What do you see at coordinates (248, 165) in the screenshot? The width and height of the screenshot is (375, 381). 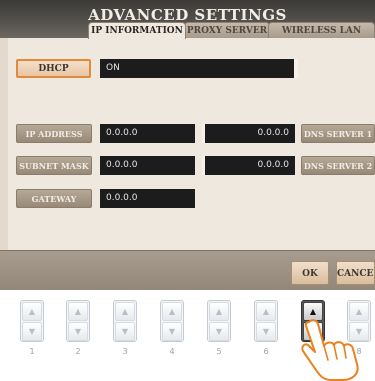 I see `dns-server-2-field: 0.0.0.0` at bounding box center [248, 165].